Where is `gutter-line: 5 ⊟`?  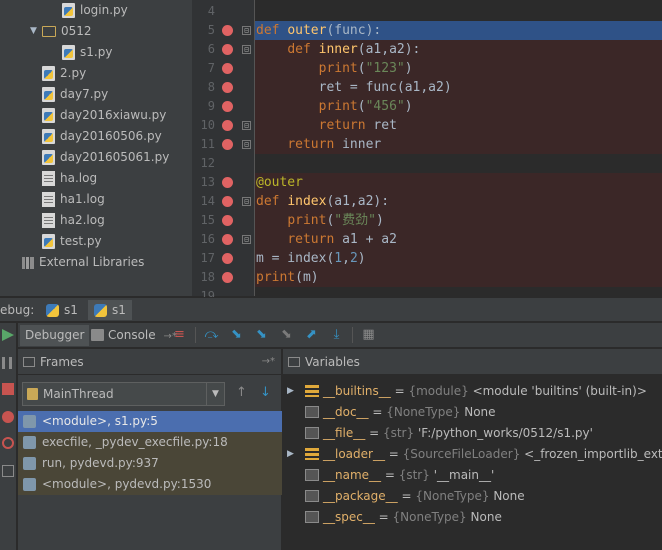
gutter-line: 5 ⊟ is located at coordinates (223, 30).